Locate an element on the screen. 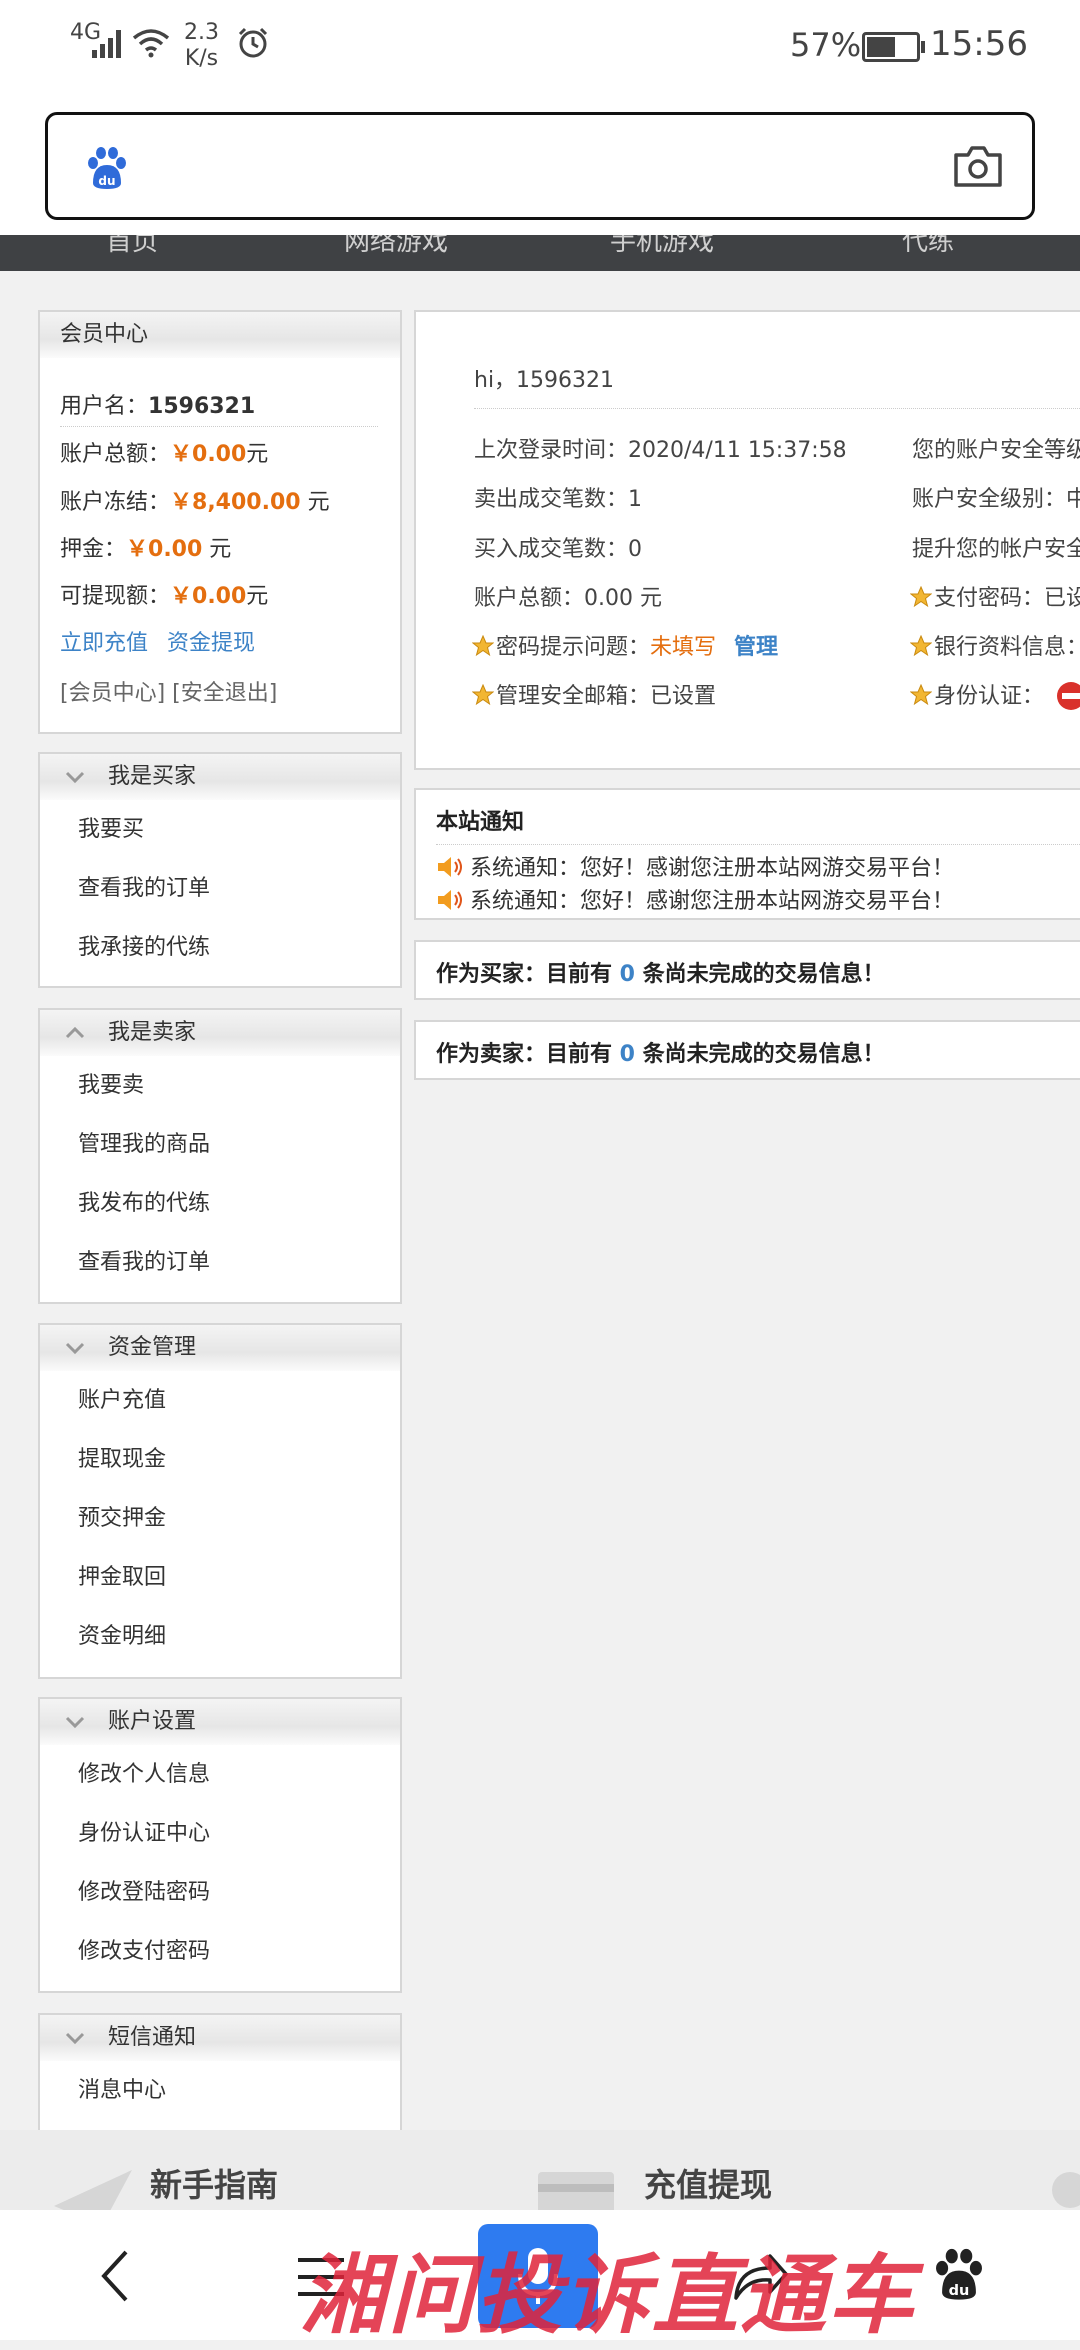  back-icon is located at coordinates (116, 2276).